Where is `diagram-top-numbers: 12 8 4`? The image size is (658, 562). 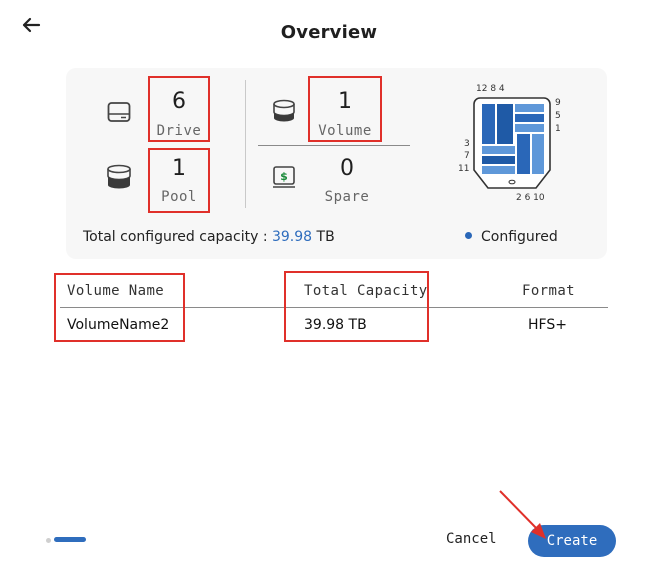
diagram-top-numbers: 12 8 4 is located at coordinates (490, 89).